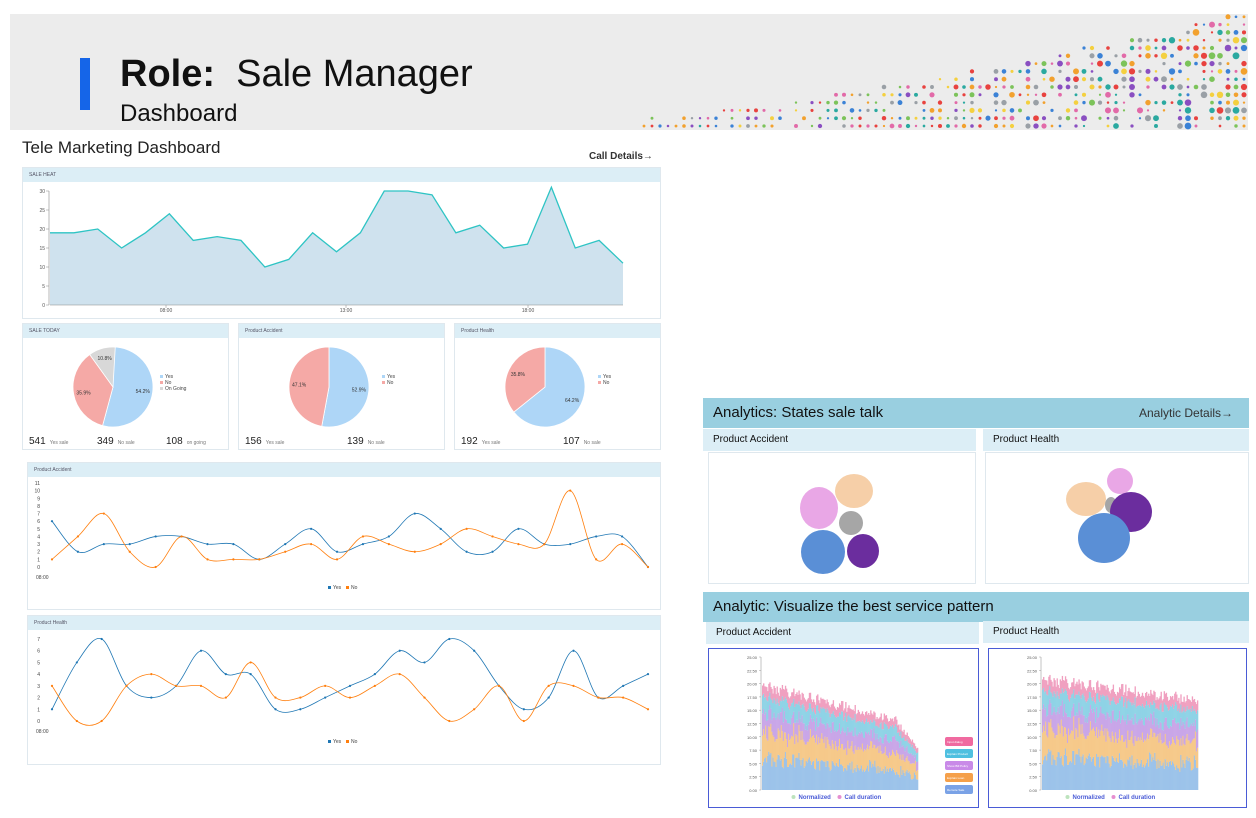 The image size is (1256, 818). I want to click on stat-no-text: No sale, so click(126, 443).